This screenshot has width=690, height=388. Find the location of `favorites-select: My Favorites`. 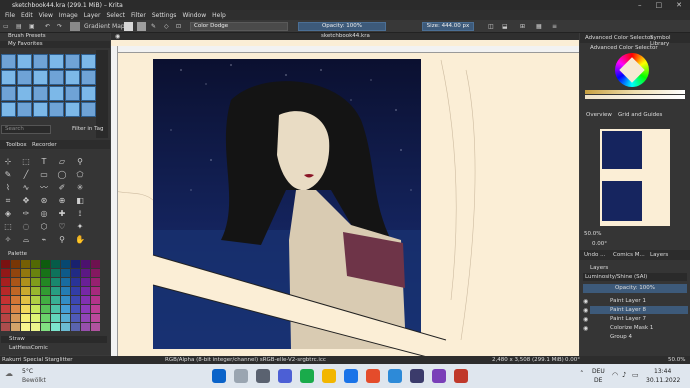

favorites-select: My Favorites is located at coordinates (55, 44).